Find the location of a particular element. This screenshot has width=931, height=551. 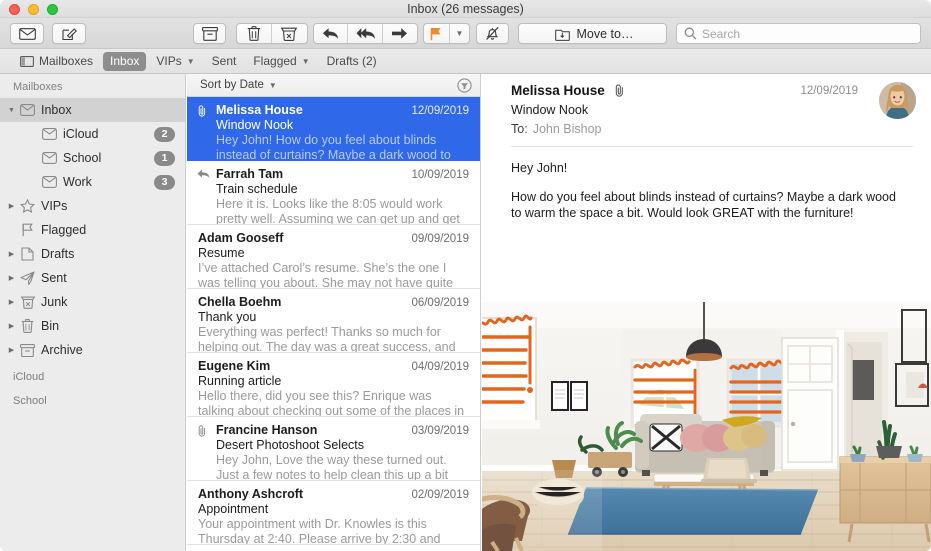

sidebar-item-label: School is located at coordinates (82, 158).